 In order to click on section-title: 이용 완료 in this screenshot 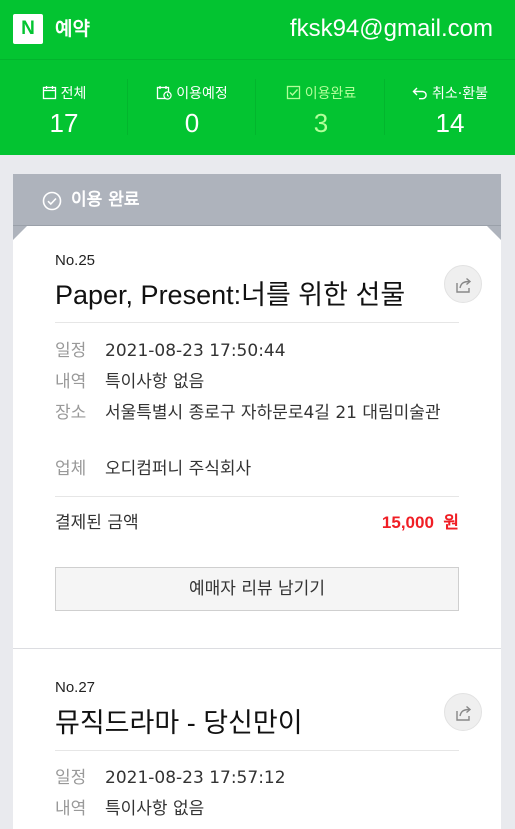, I will do `click(105, 200)`.